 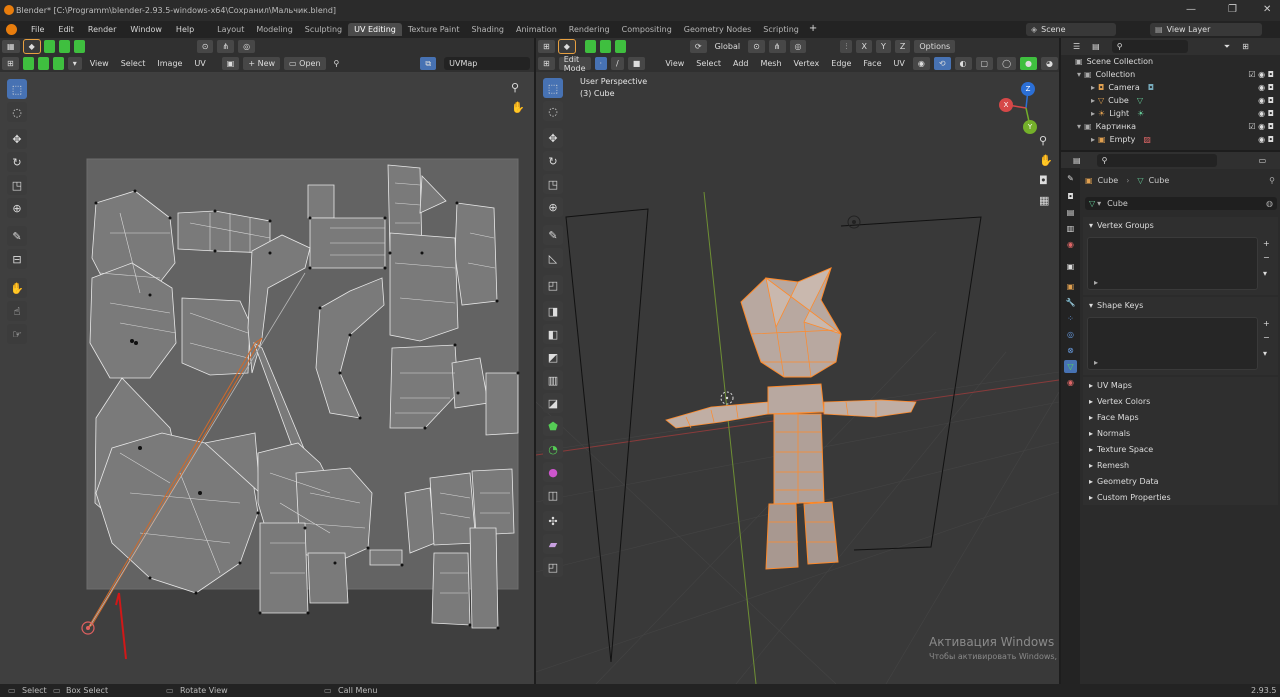 I want to click on properties-type-icon: ▤, so click(x=1077, y=160).